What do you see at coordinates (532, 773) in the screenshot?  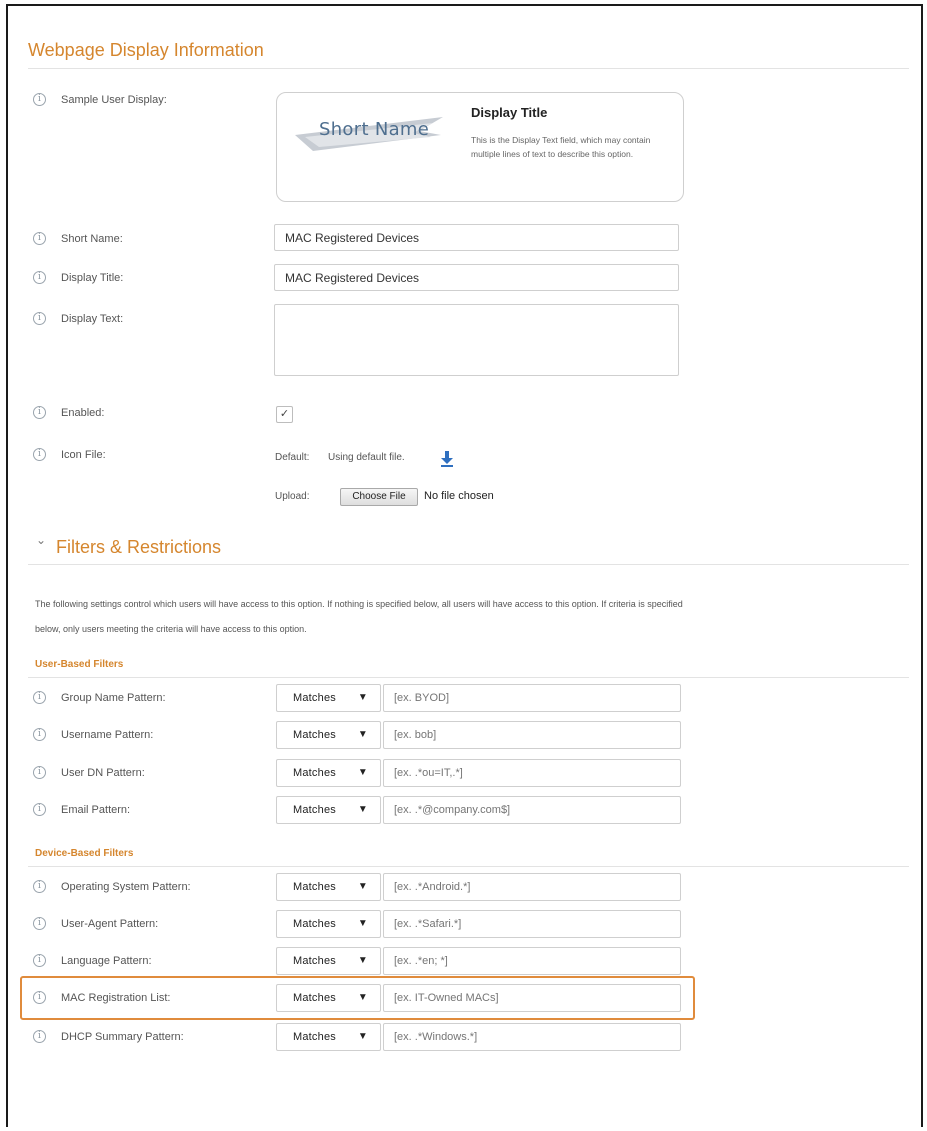 I see `user-dn-pattern-input` at bounding box center [532, 773].